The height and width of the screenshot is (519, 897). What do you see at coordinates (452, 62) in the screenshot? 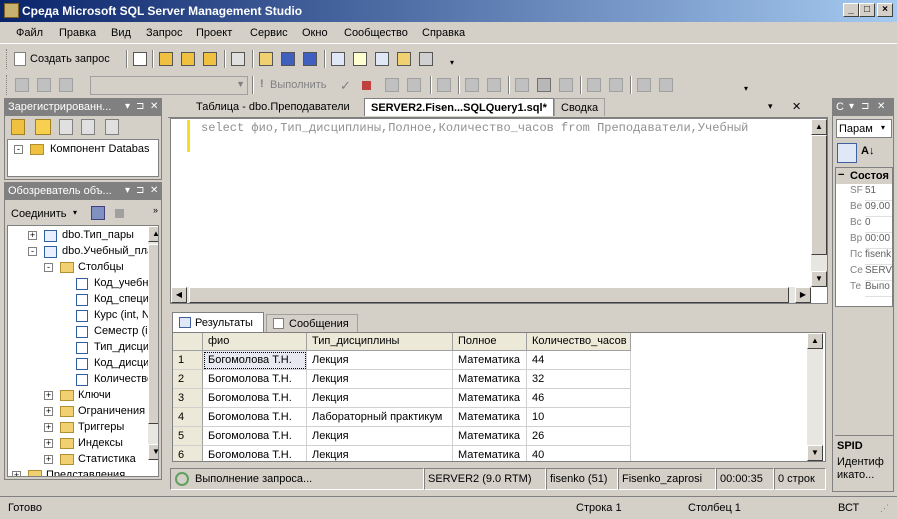
I see `toolbar-overflow-icon: ▾` at bounding box center [452, 62].